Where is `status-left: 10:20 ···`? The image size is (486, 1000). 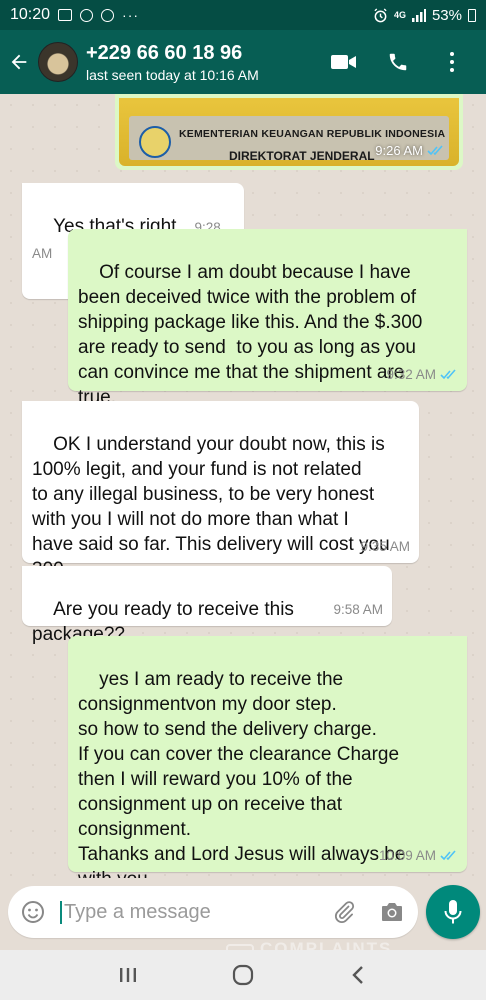 status-left: 10:20 ··· is located at coordinates (74, 15).